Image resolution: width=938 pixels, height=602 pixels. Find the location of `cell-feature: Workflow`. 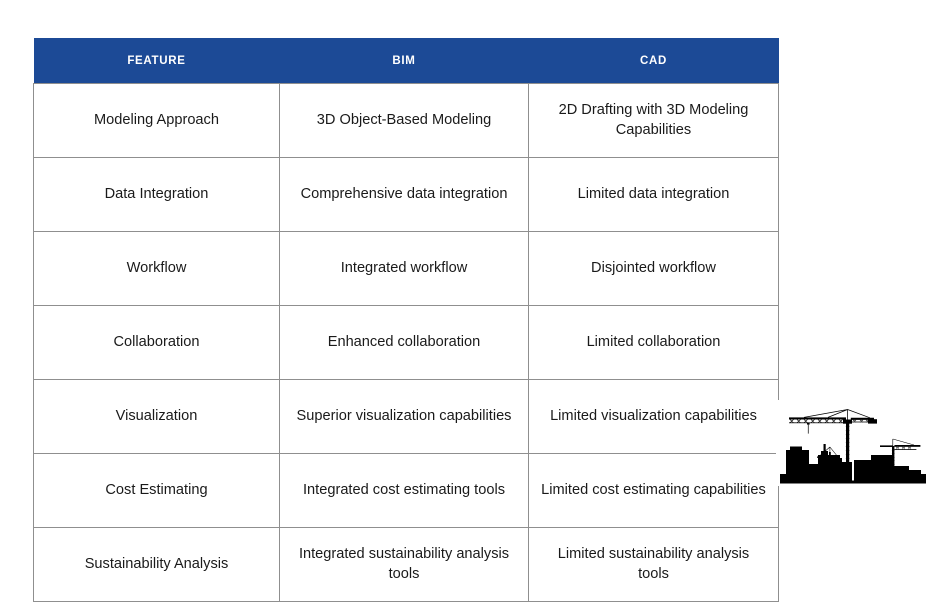

cell-feature: Workflow is located at coordinates (156, 268).